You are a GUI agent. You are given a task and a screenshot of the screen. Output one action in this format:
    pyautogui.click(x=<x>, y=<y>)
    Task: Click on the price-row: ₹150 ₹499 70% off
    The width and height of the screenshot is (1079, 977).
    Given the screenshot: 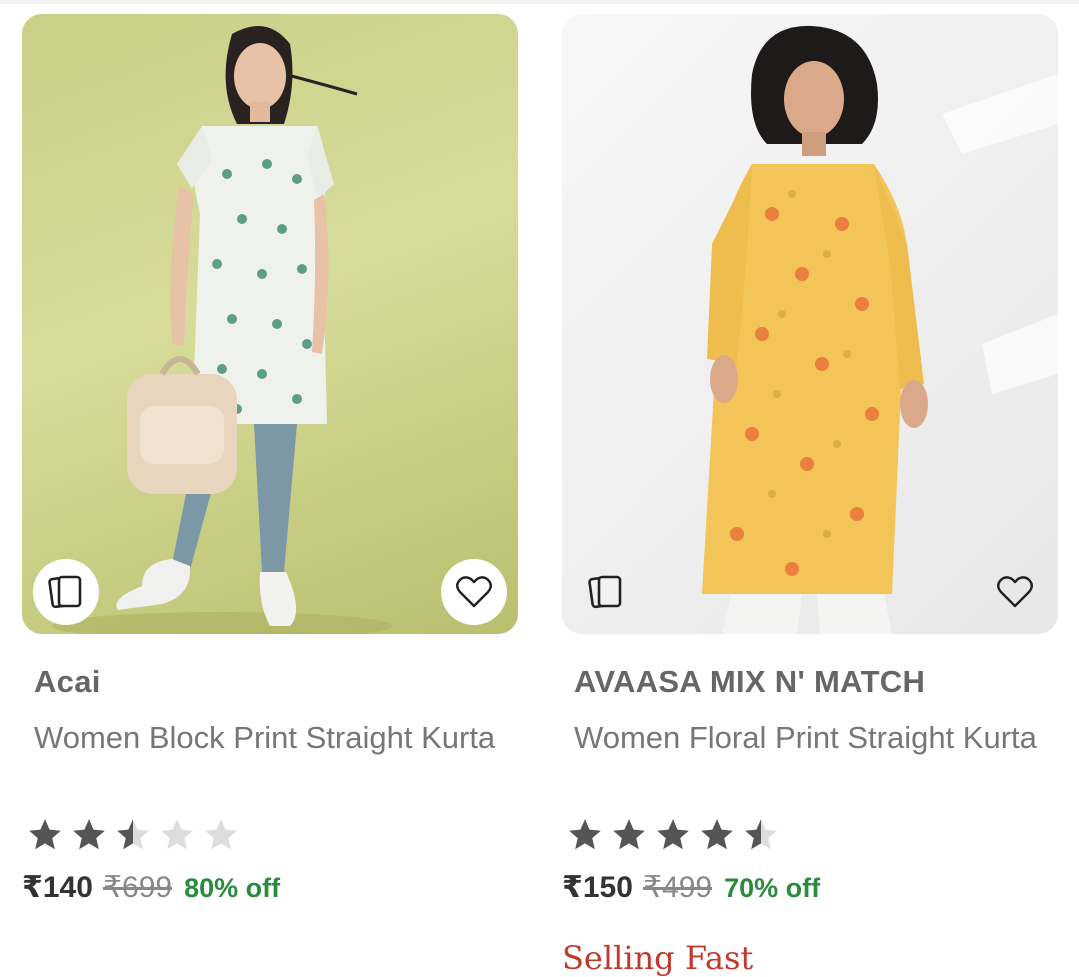 What is the action you would take?
    pyautogui.click(x=691, y=887)
    